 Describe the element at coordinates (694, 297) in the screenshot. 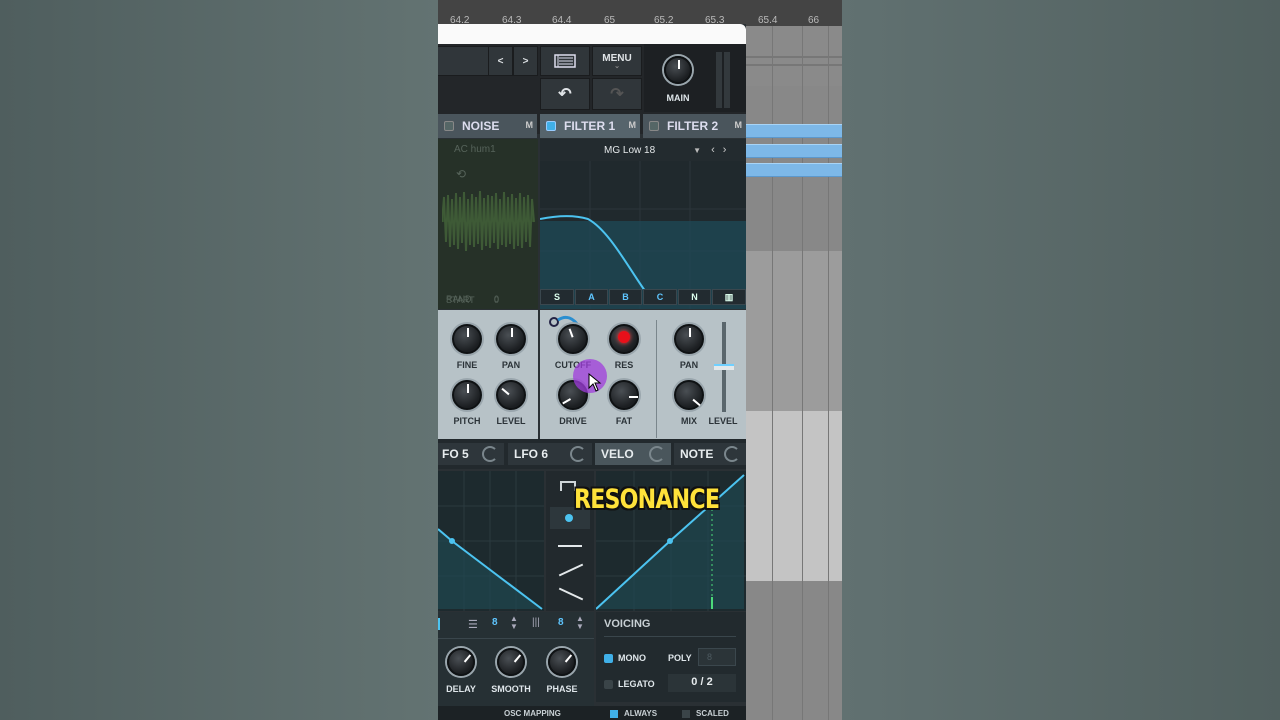

I see `filter-button-n: N` at that location.